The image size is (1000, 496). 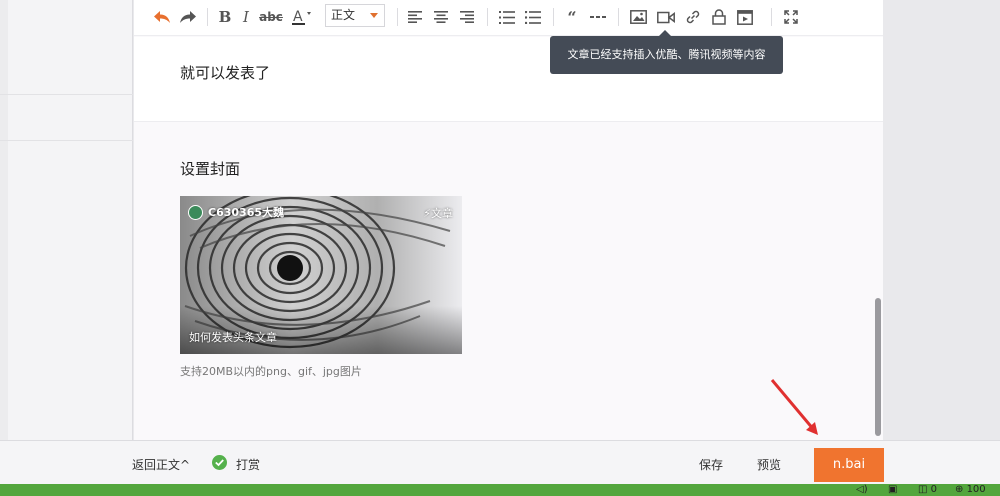 I want to click on quote-icon: “, so click(x=572, y=17).